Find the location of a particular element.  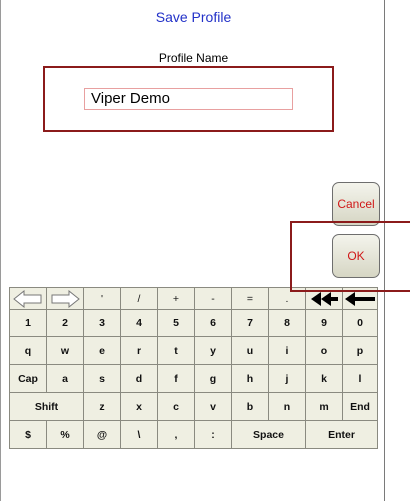

key-y: y is located at coordinates (213, 350).